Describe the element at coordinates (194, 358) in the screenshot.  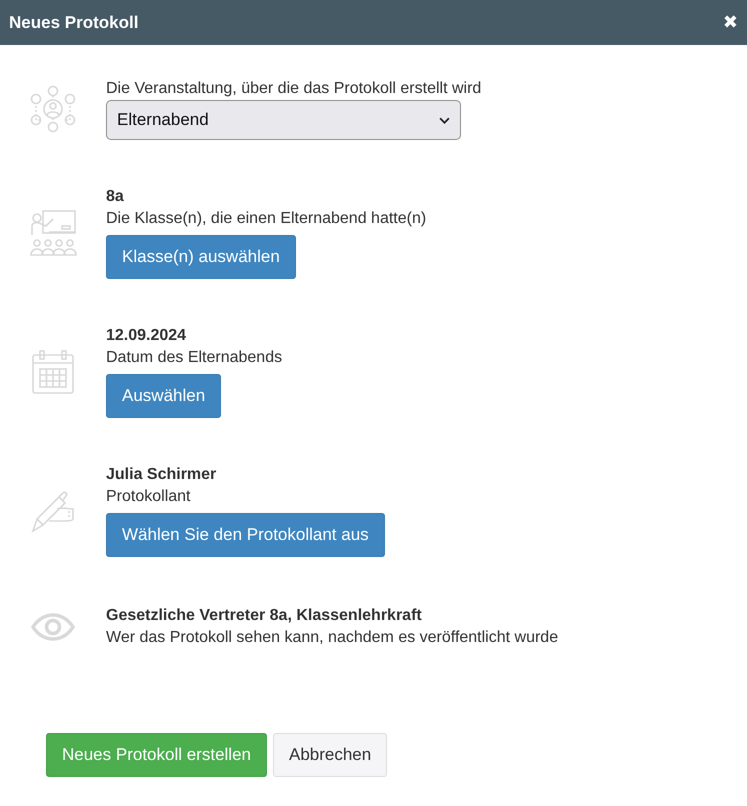
I see `field-description: Datum des Elternabends` at that location.